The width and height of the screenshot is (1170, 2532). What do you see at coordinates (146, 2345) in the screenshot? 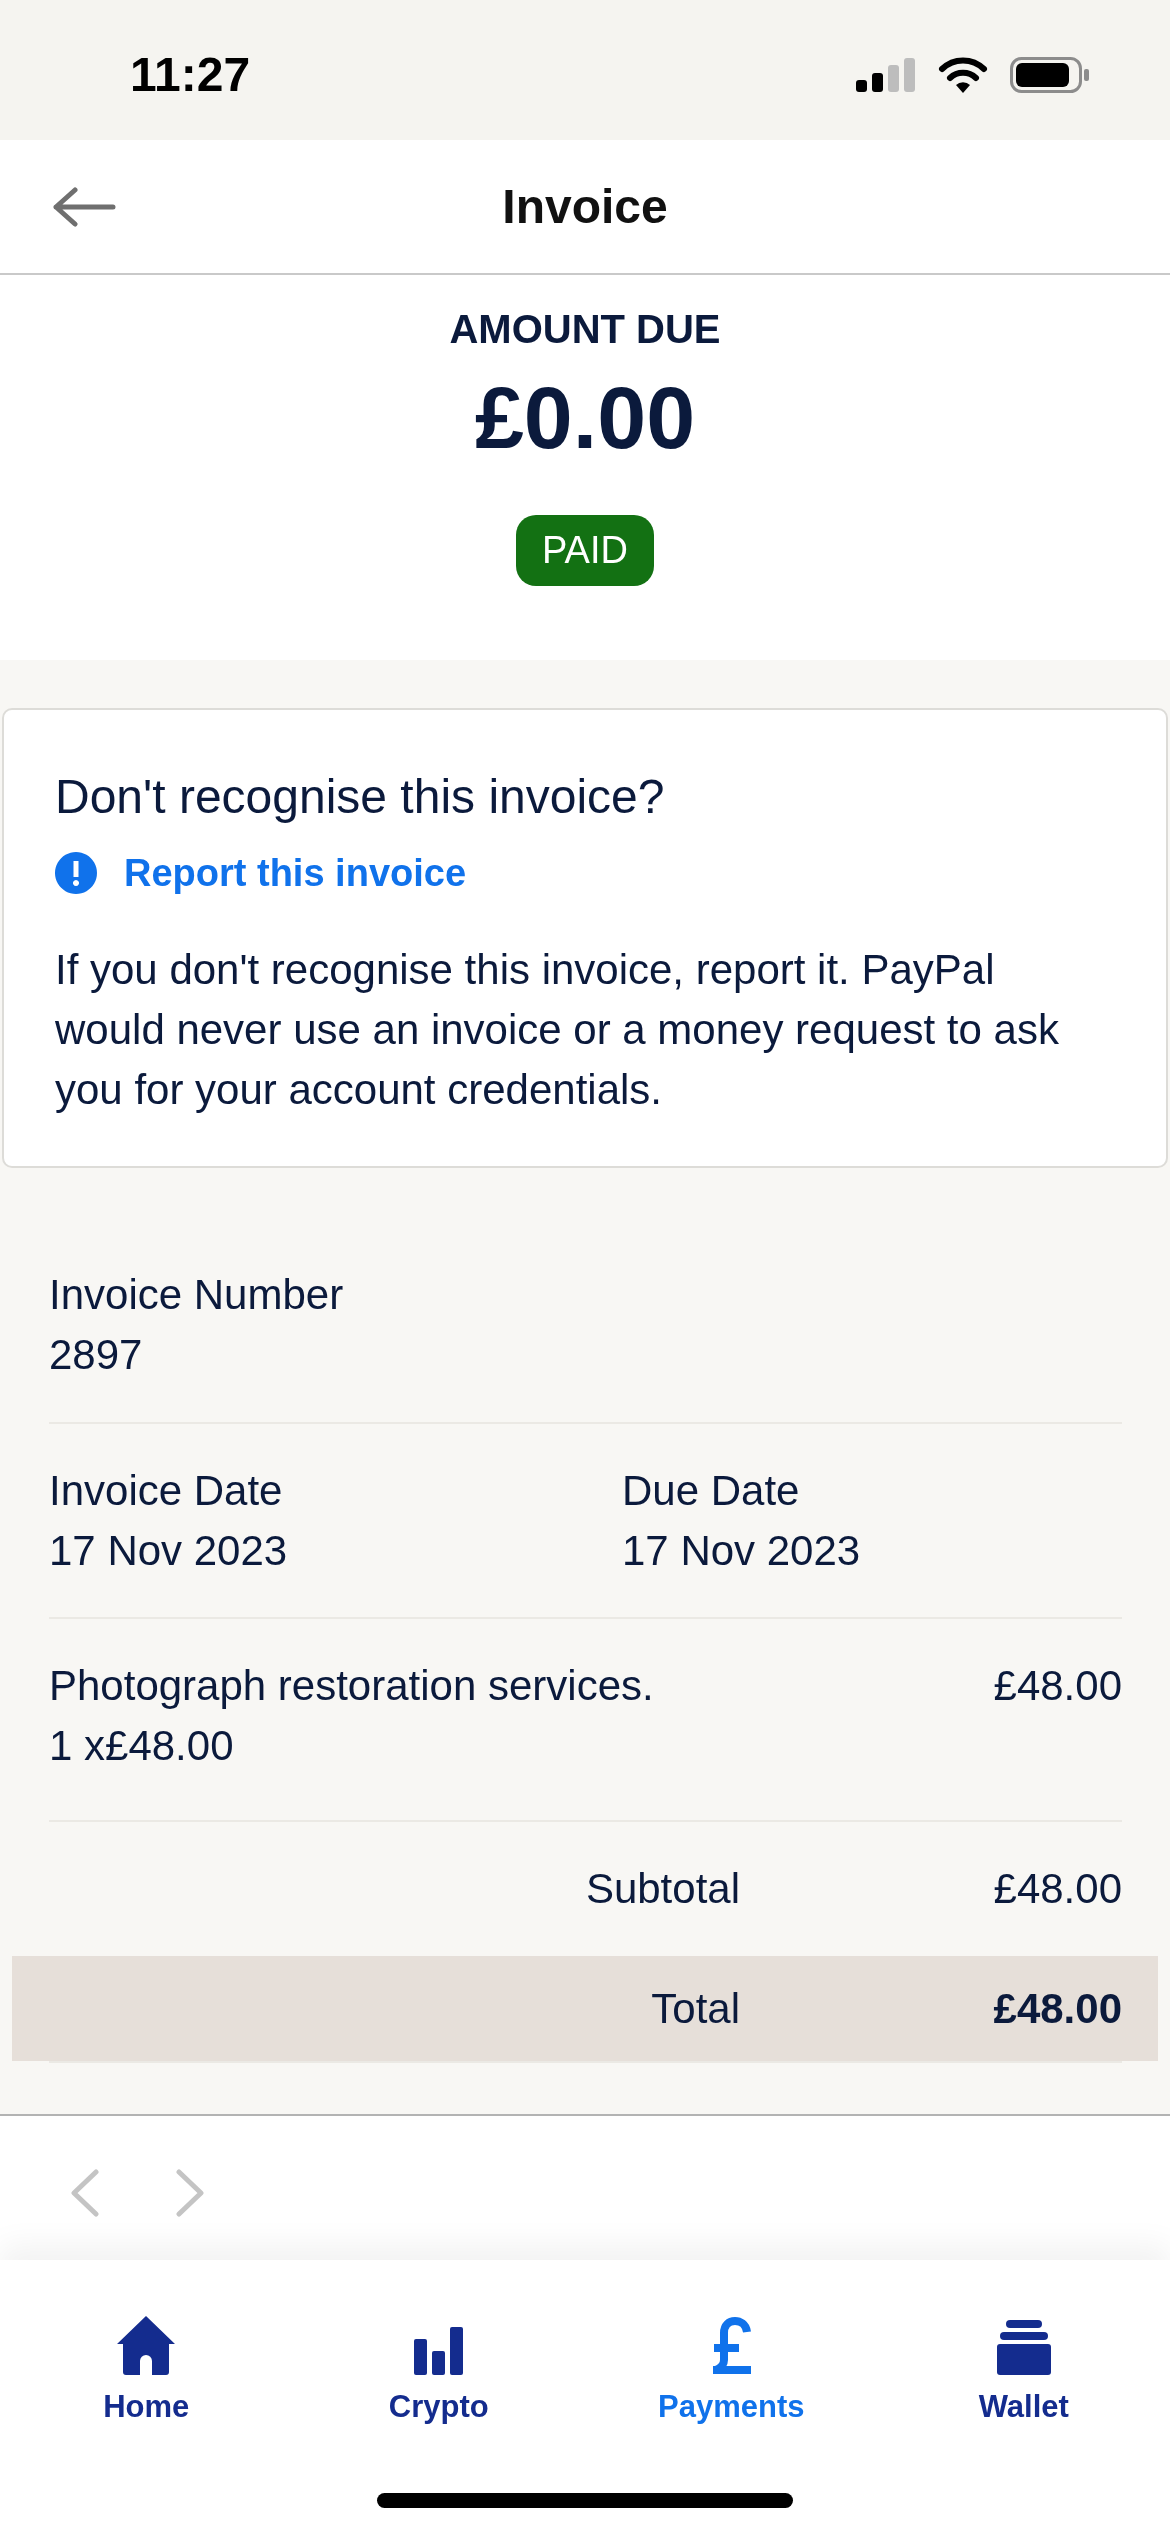
I see `home-icon` at bounding box center [146, 2345].